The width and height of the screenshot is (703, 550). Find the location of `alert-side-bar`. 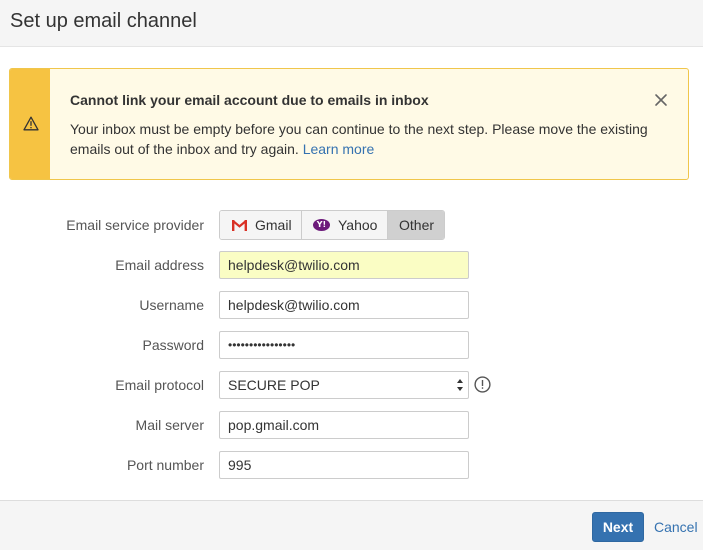

alert-side-bar is located at coordinates (30, 124).